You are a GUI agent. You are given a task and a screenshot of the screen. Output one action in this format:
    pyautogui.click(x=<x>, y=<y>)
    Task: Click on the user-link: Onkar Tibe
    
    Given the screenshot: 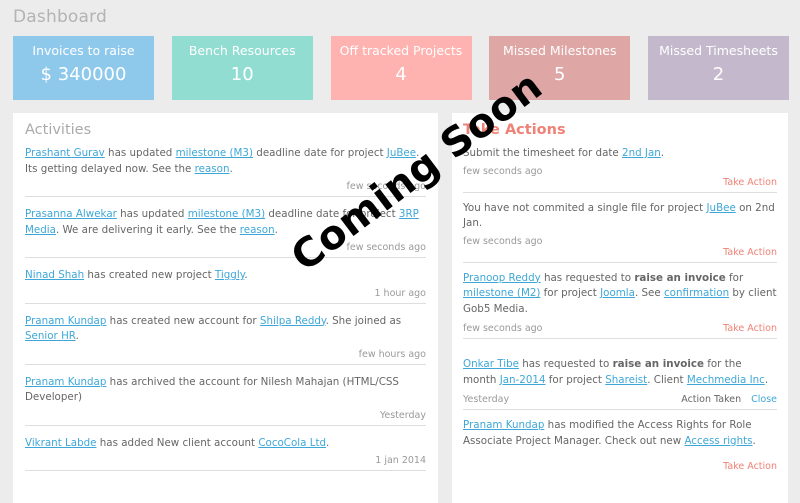 What is the action you would take?
    pyautogui.click(x=491, y=364)
    